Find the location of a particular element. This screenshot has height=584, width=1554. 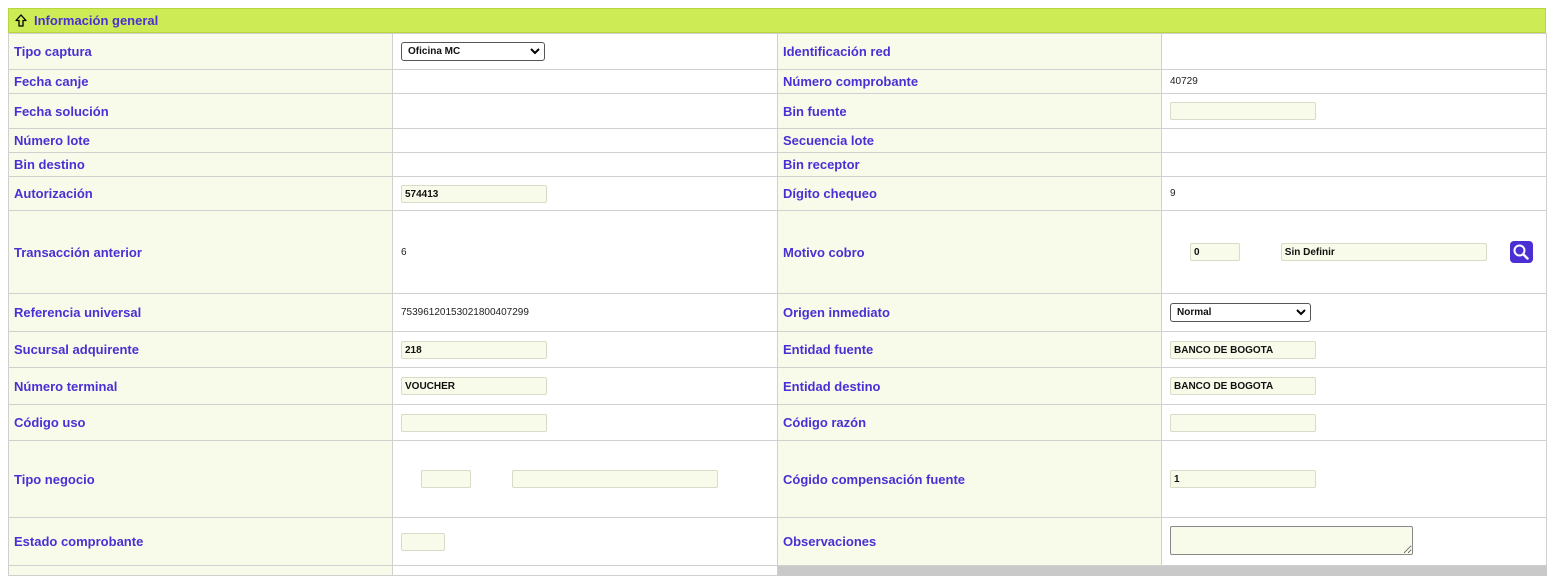

codigo-razon-input is located at coordinates (1243, 422).